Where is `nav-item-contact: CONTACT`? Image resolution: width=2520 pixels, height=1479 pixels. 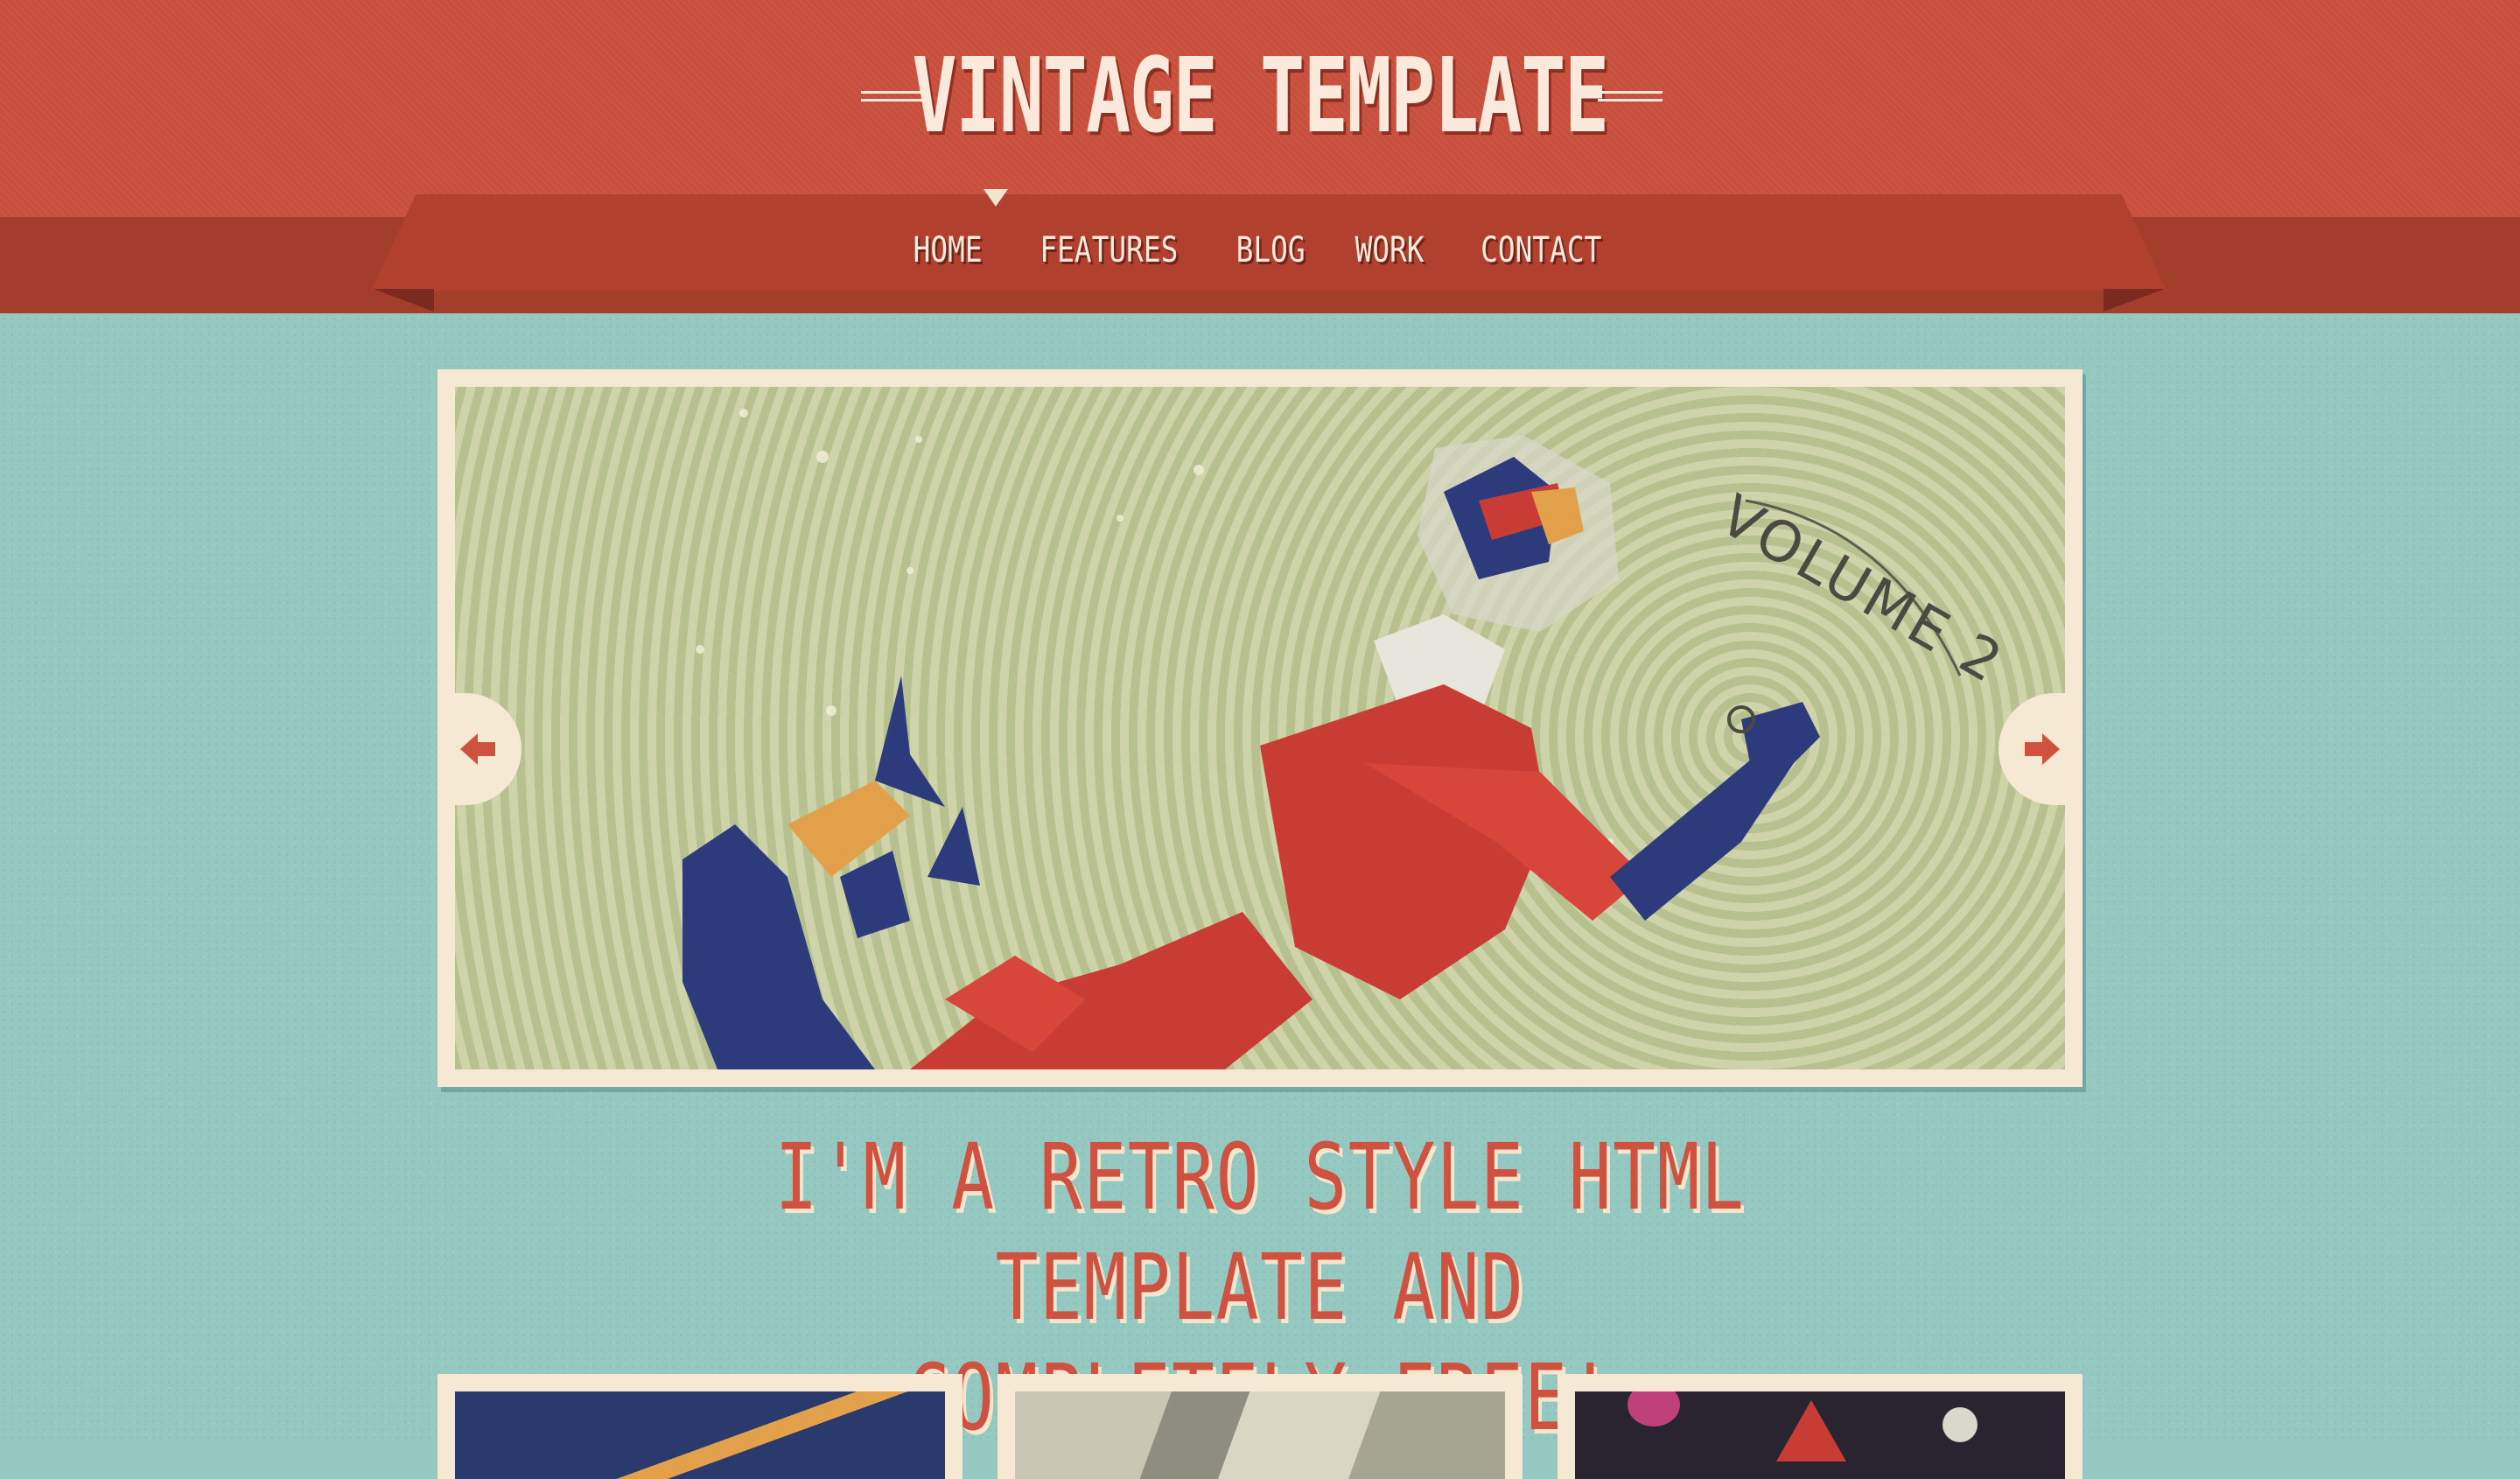
nav-item-contact: CONTACT is located at coordinates (1540, 251).